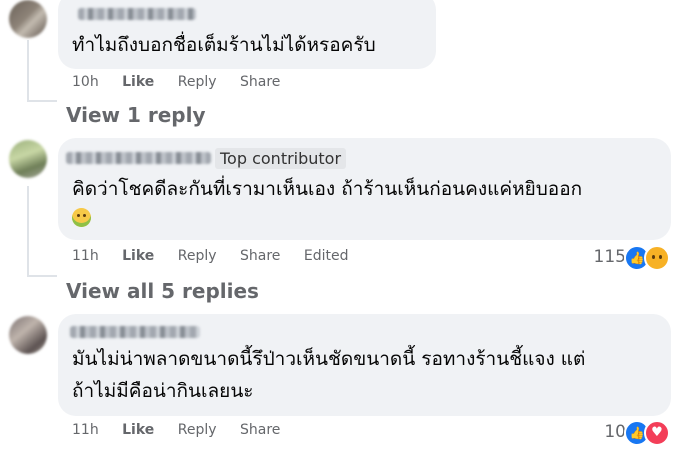 This screenshot has height=453, width=700. Describe the element at coordinates (162, 291) in the screenshot. I see `view-replies-link: View all 5 replies` at that location.